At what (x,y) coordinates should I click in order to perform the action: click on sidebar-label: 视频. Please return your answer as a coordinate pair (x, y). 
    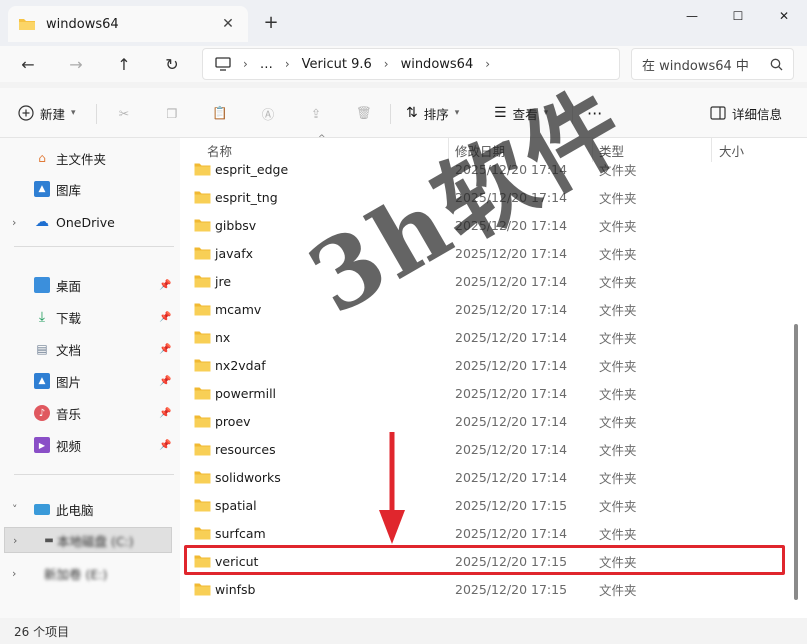
    Looking at the image, I should click on (69, 446).